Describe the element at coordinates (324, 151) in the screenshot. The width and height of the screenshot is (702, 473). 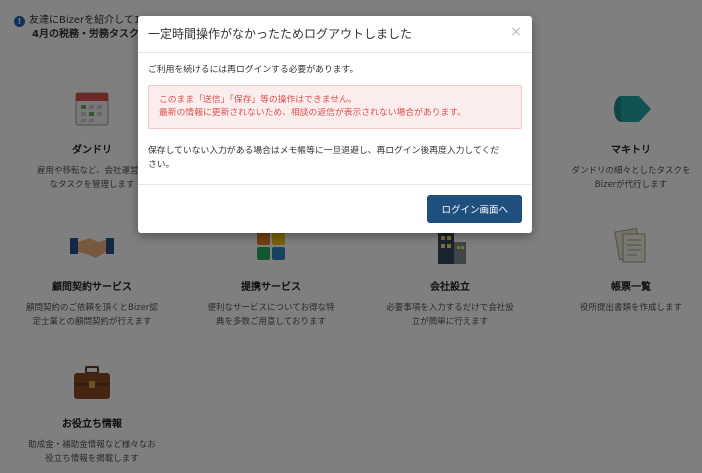
I see `modal-note-line-1: 保存していない入力がある場合はメモ帳等に一旦退避し、再ログイン後再度入力してくだ` at that location.